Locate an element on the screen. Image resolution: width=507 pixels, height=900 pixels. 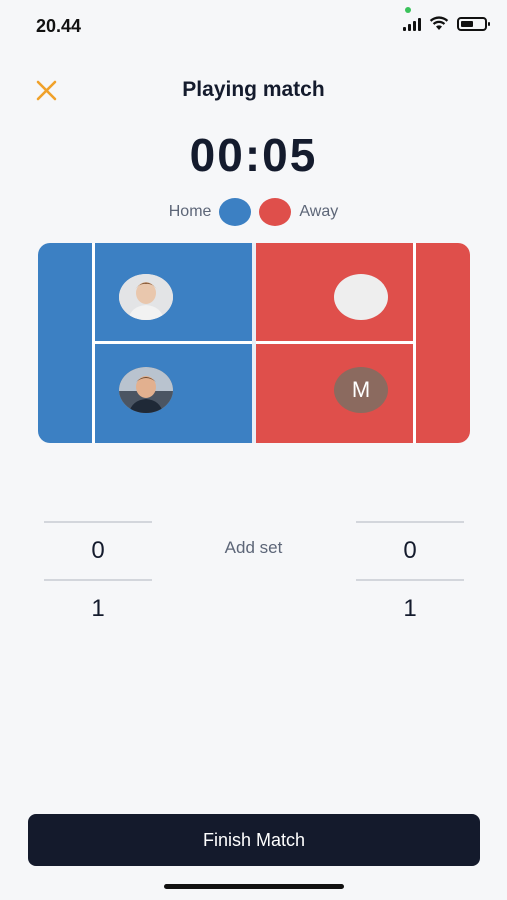
court-net is located at coordinates (254, 343).